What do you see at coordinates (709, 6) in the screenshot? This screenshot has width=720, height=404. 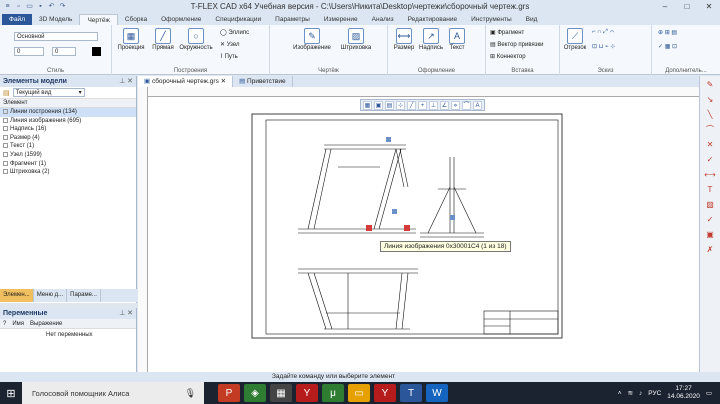 I see `close-button: ✕` at bounding box center [709, 6].